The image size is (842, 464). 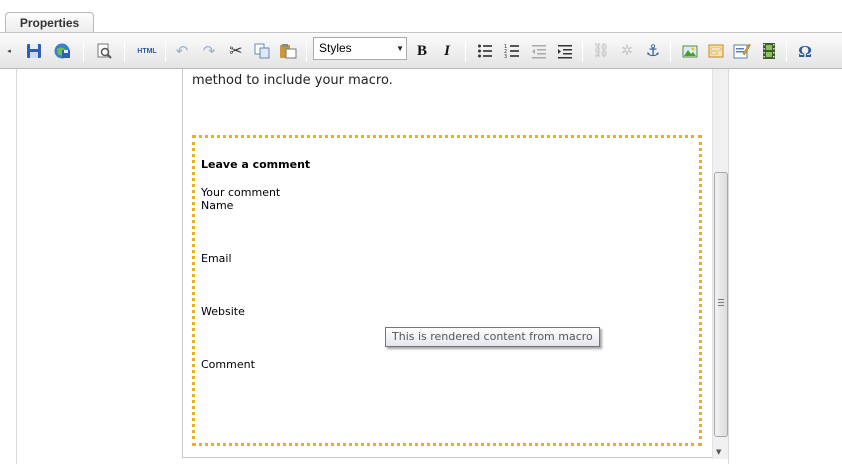 I want to click on macro-title: Leave a comment, so click(x=256, y=164).